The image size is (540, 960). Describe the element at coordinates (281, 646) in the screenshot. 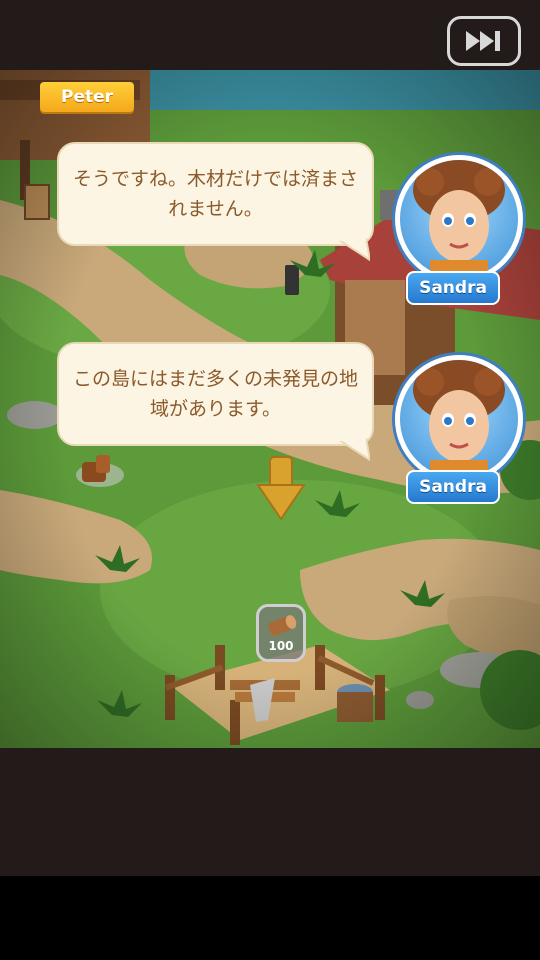

I see `wood-counter-value: 100` at that location.